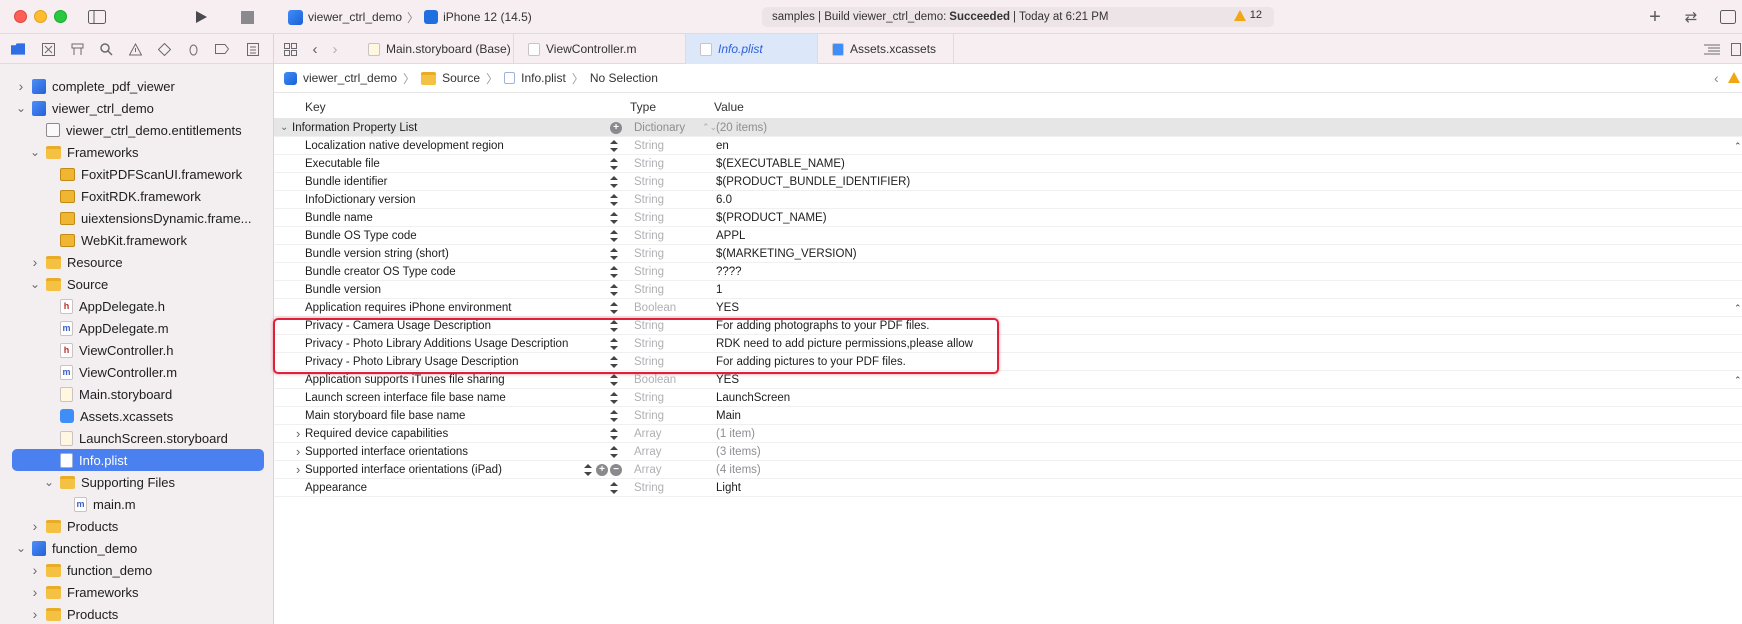 Image resolution: width=1742 pixels, height=624 pixels. Describe the element at coordinates (222, 49) in the screenshot. I see `breakpoint-navigator-icon` at that location.